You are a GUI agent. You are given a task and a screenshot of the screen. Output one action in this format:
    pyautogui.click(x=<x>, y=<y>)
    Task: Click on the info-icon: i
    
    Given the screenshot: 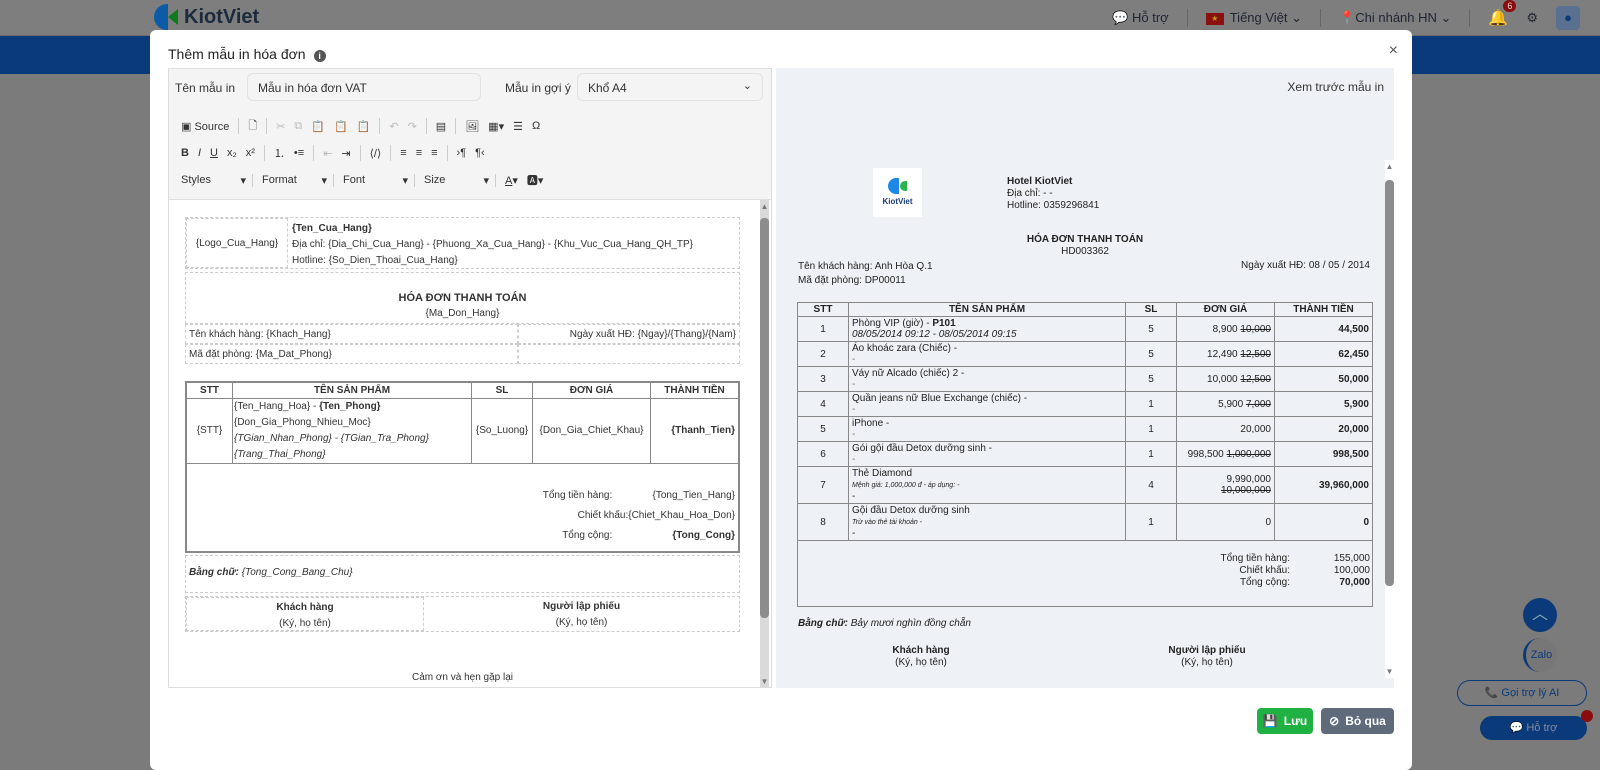 What is the action you would take?
    pyautogui.click(x=319, y=56)
    